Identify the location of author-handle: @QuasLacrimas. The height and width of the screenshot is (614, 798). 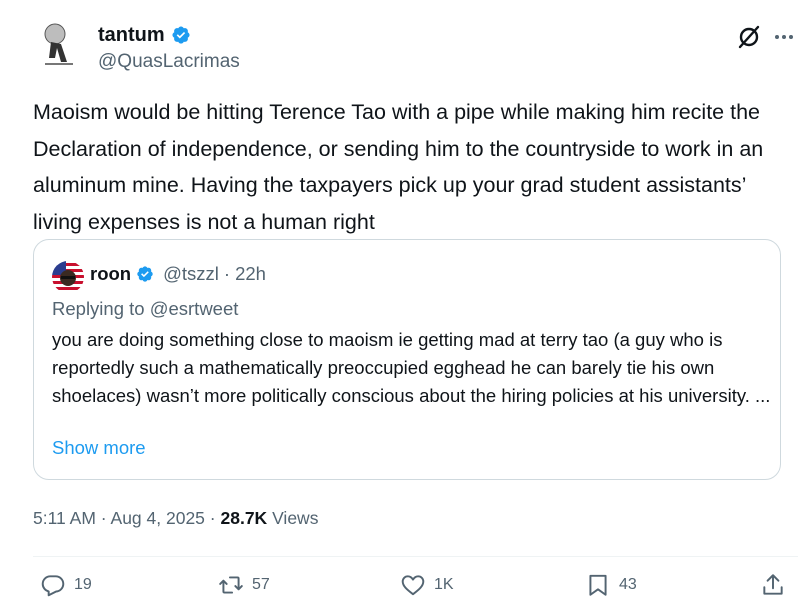
(169, 62).